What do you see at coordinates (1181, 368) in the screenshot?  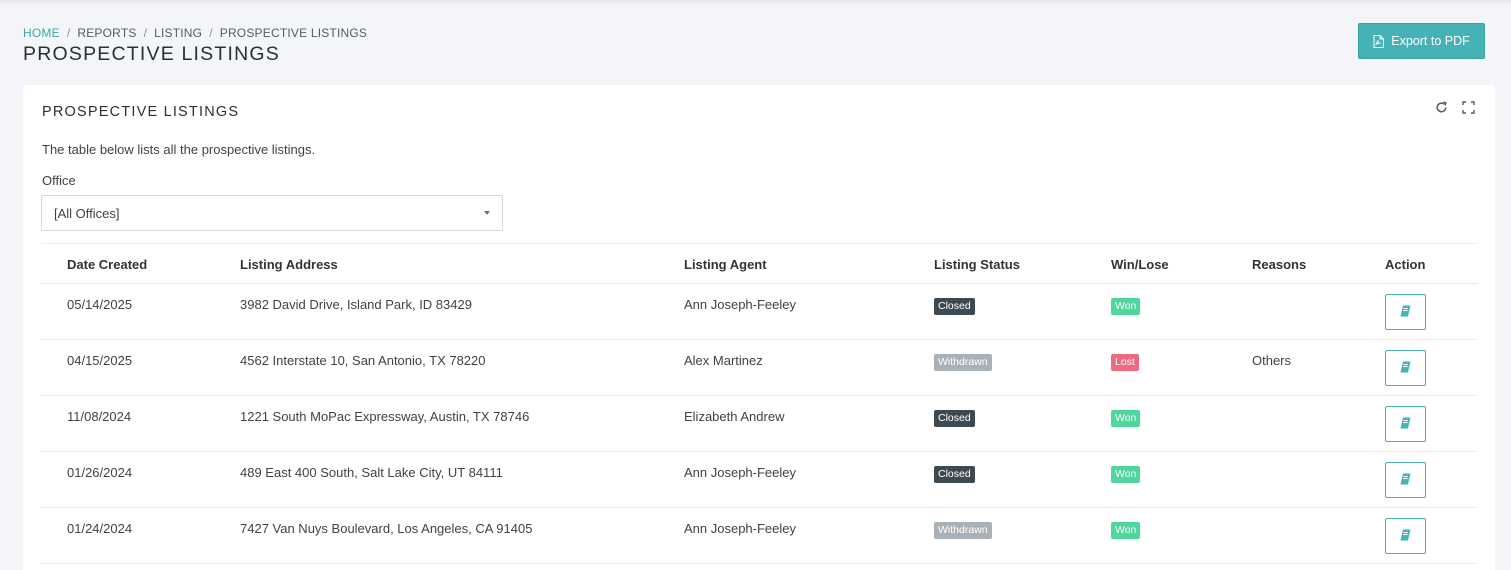 I see `win-lose-cell: Lost` at bounding box center [1181, 368].